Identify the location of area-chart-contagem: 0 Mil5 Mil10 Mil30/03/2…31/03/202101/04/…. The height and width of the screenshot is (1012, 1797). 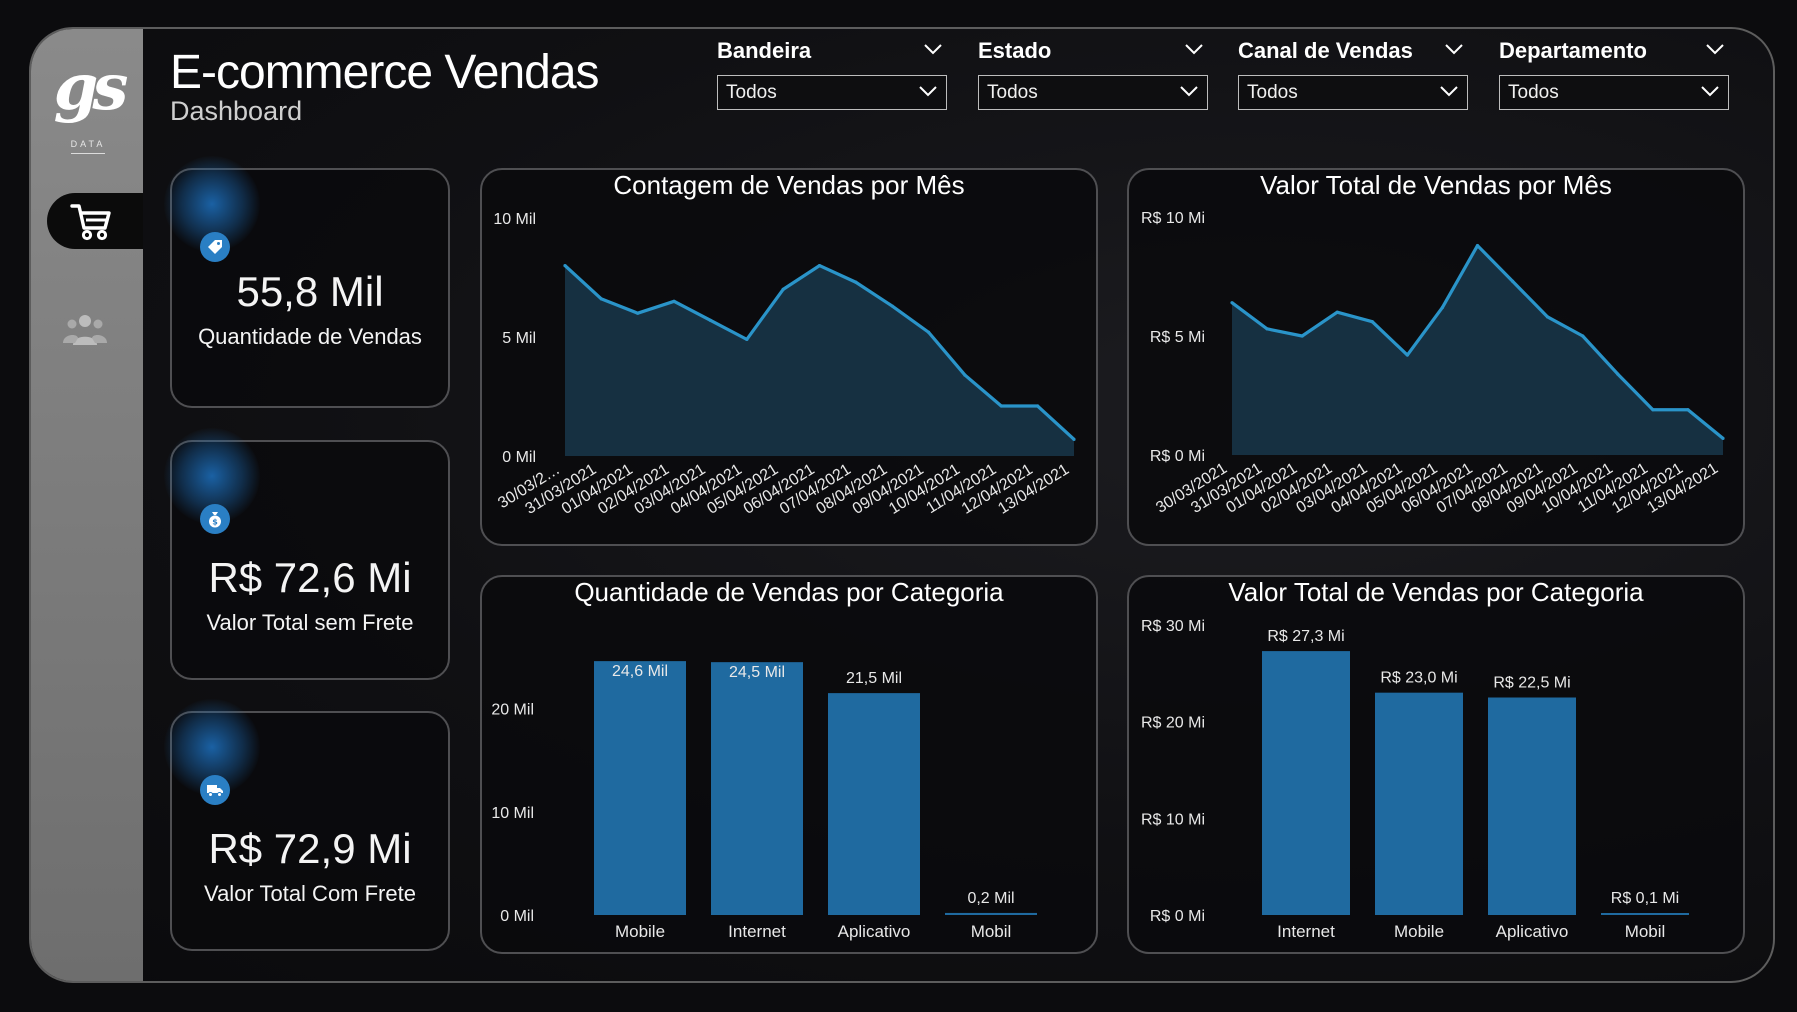
(784, 364).